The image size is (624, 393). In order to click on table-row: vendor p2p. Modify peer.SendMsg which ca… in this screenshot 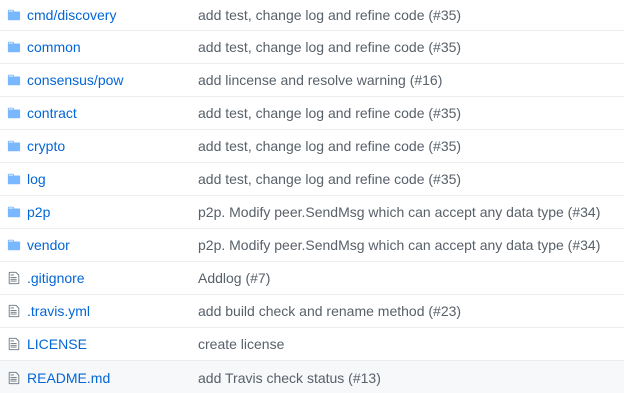, I will do `click(312, 245)`.